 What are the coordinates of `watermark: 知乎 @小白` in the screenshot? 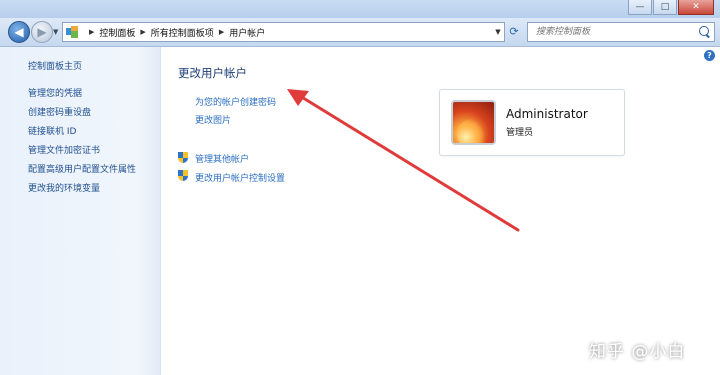 It's located at (637, 352).